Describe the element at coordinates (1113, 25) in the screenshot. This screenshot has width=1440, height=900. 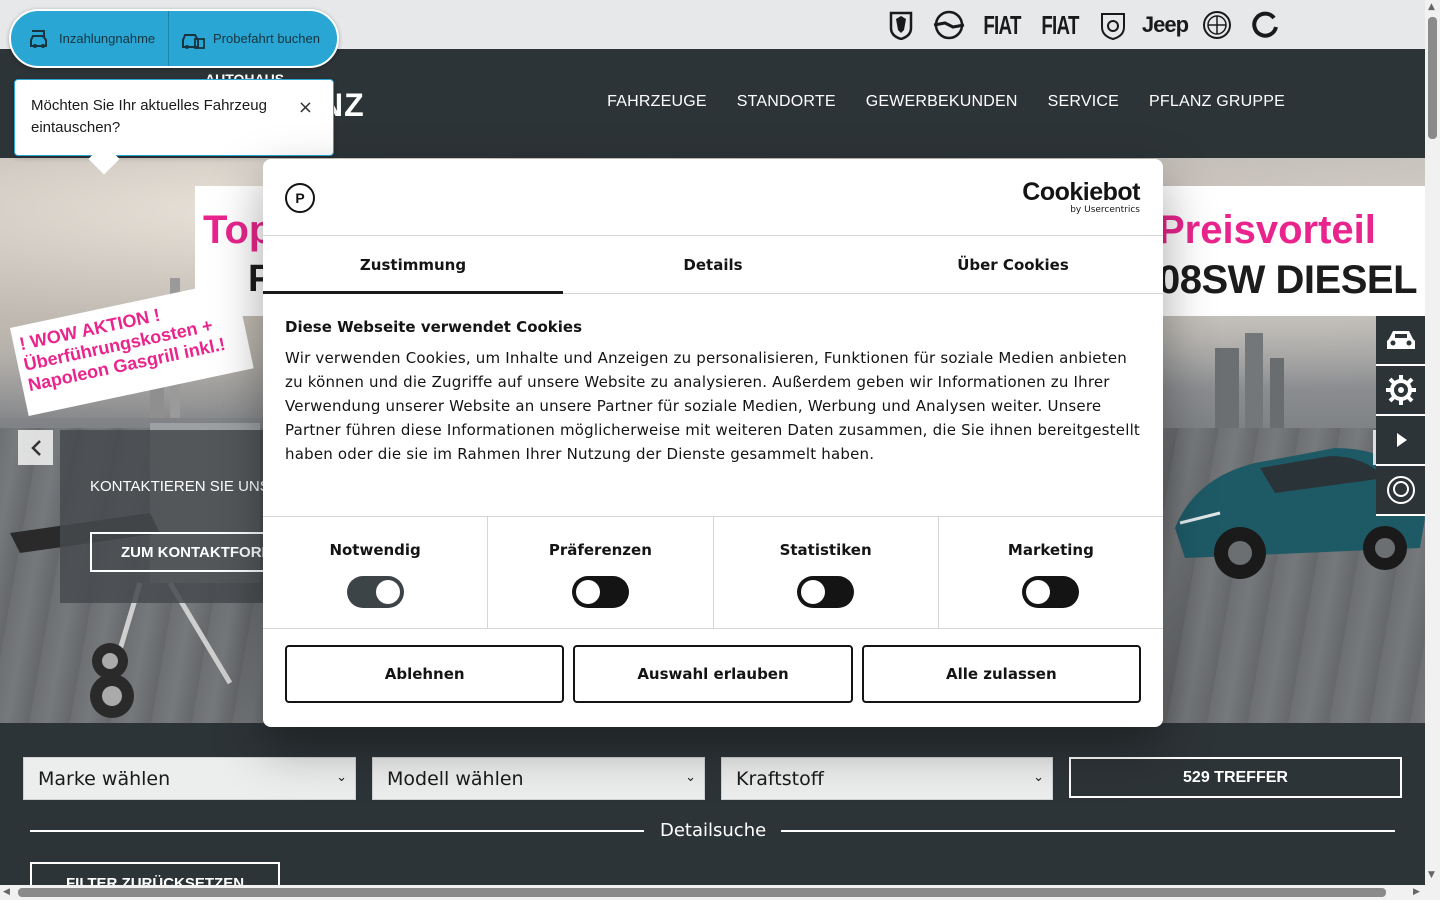
I see `abarth-logo-icon` at that location.